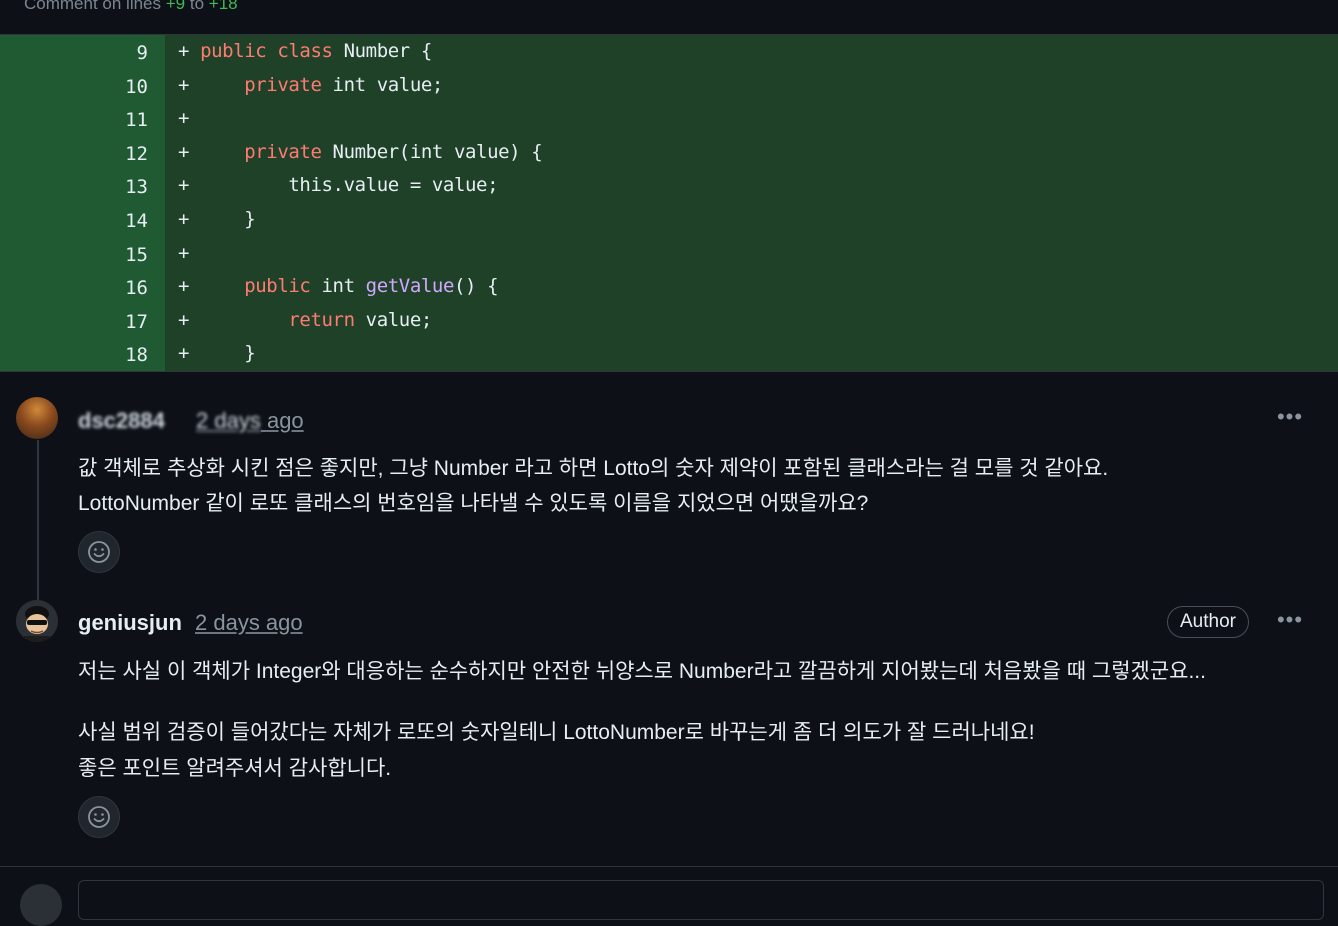 This screenshot has width=1338, height=926. What do you see at coordinates (669, 287) in the screenshot?
I see `diff-line: 16 + public int getValue() {` at bounding box center [669, 287].